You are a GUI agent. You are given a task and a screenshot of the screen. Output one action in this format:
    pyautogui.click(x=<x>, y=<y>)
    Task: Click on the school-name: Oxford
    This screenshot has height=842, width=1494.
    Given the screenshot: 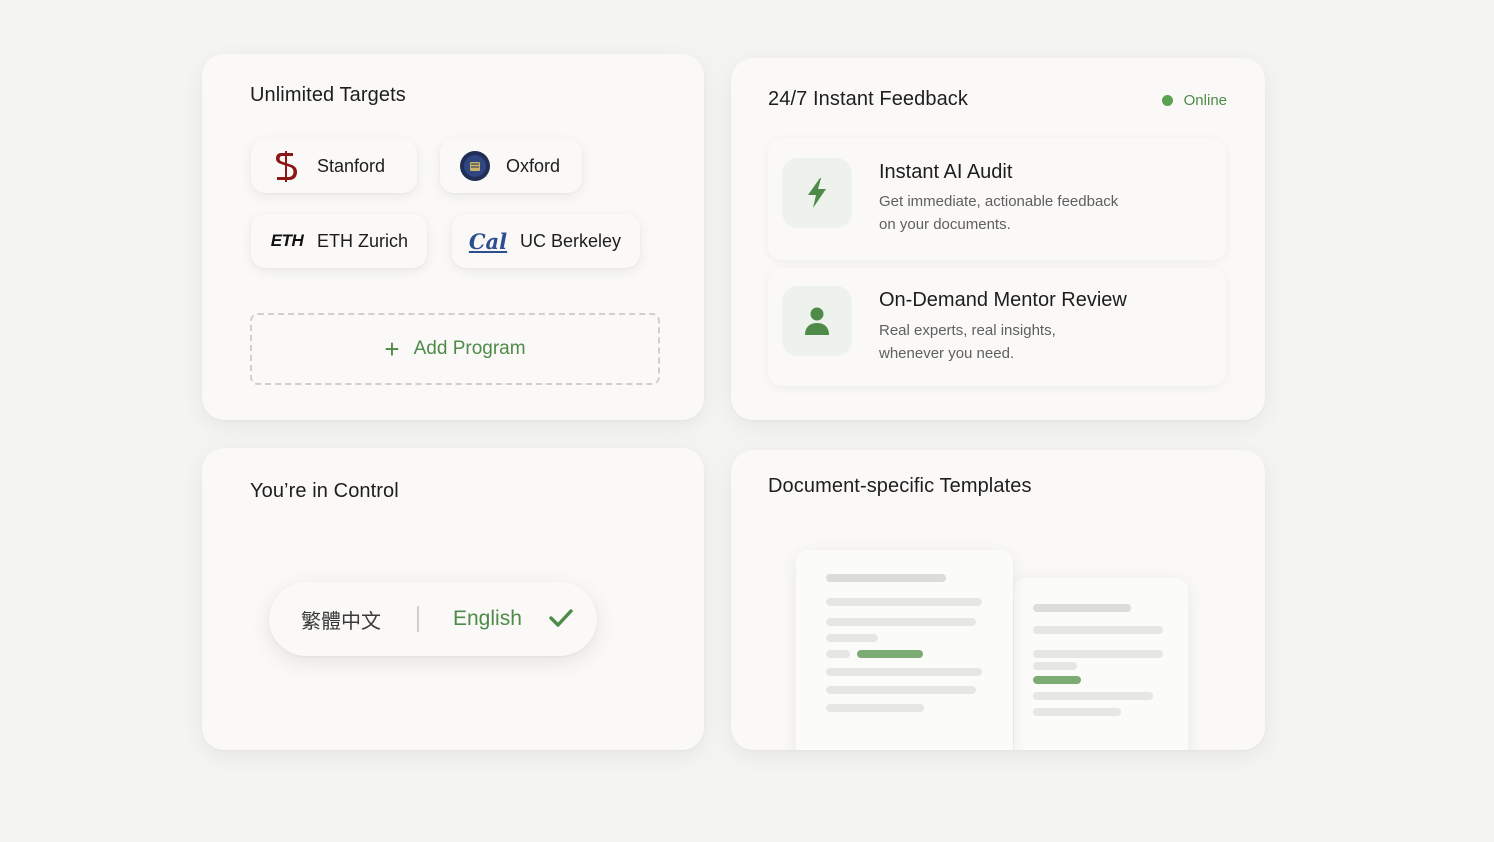 What is the action you would take?
    pyautogui.click(x=533, y=165)
    